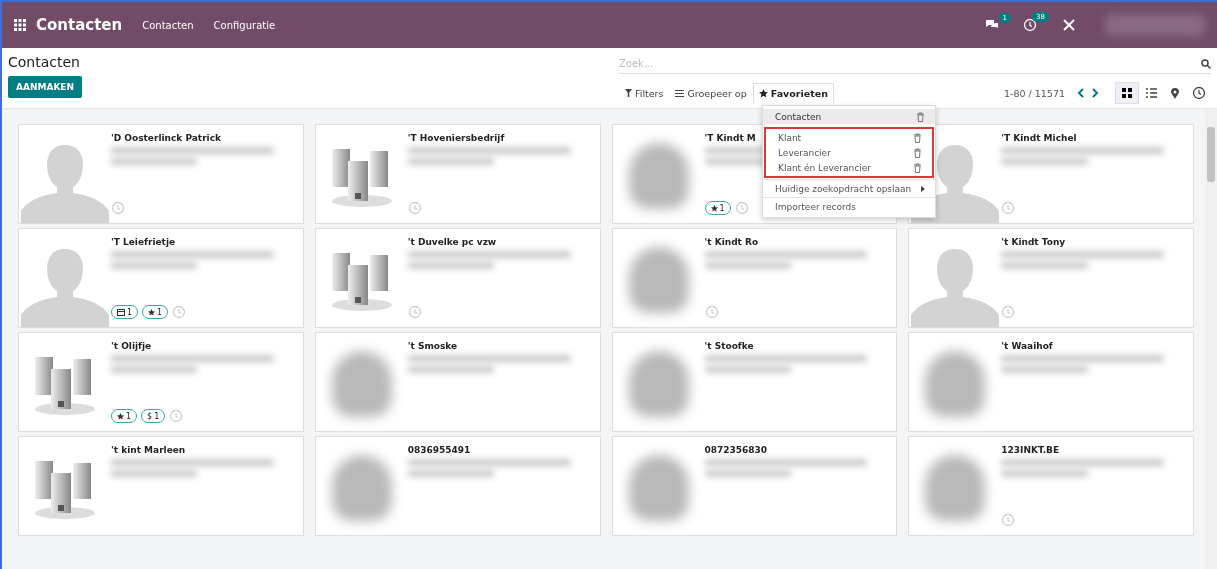  Describe the element at coordinates (20, 25) in the screenshot. I see `apps-grid-icon` at that location.